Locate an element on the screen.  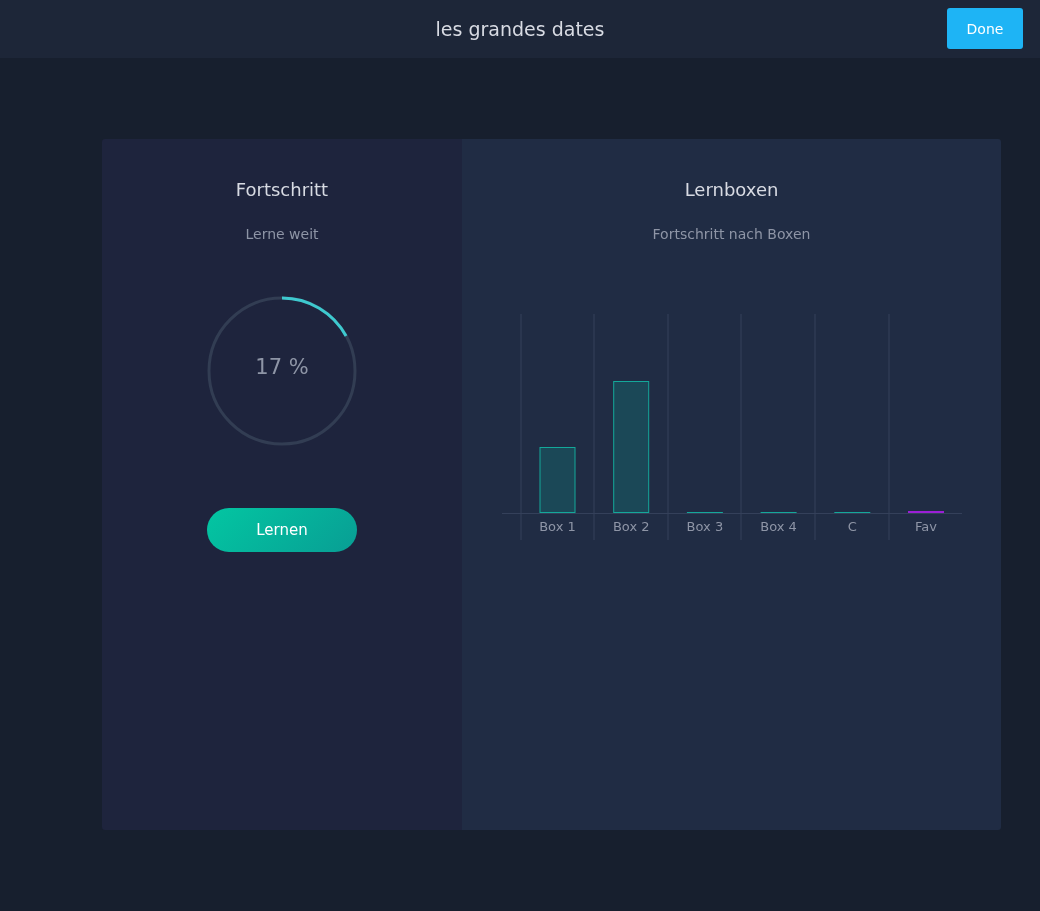
panel-title: Fortschritt is located at coordinates (282, 189).